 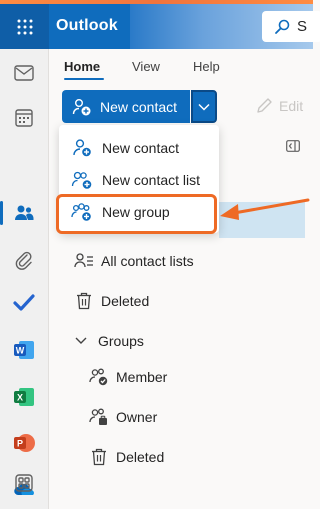 I want to click on people-button, so click(x=24, y=213).